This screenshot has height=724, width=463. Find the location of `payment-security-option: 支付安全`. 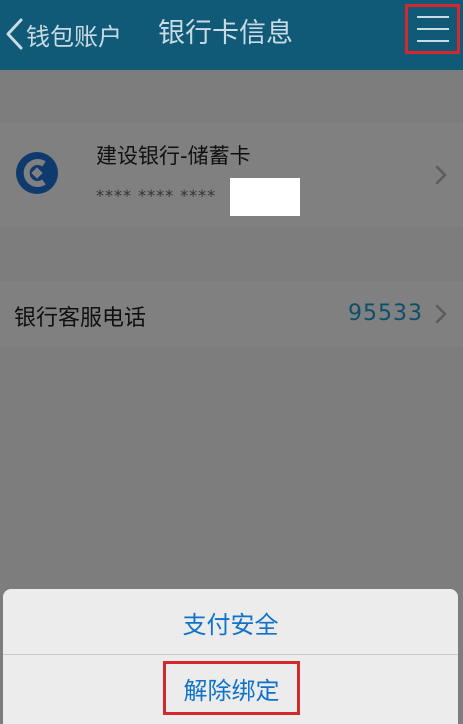

payment-security-option: 支付安全 is located at coordinates (230, 622).